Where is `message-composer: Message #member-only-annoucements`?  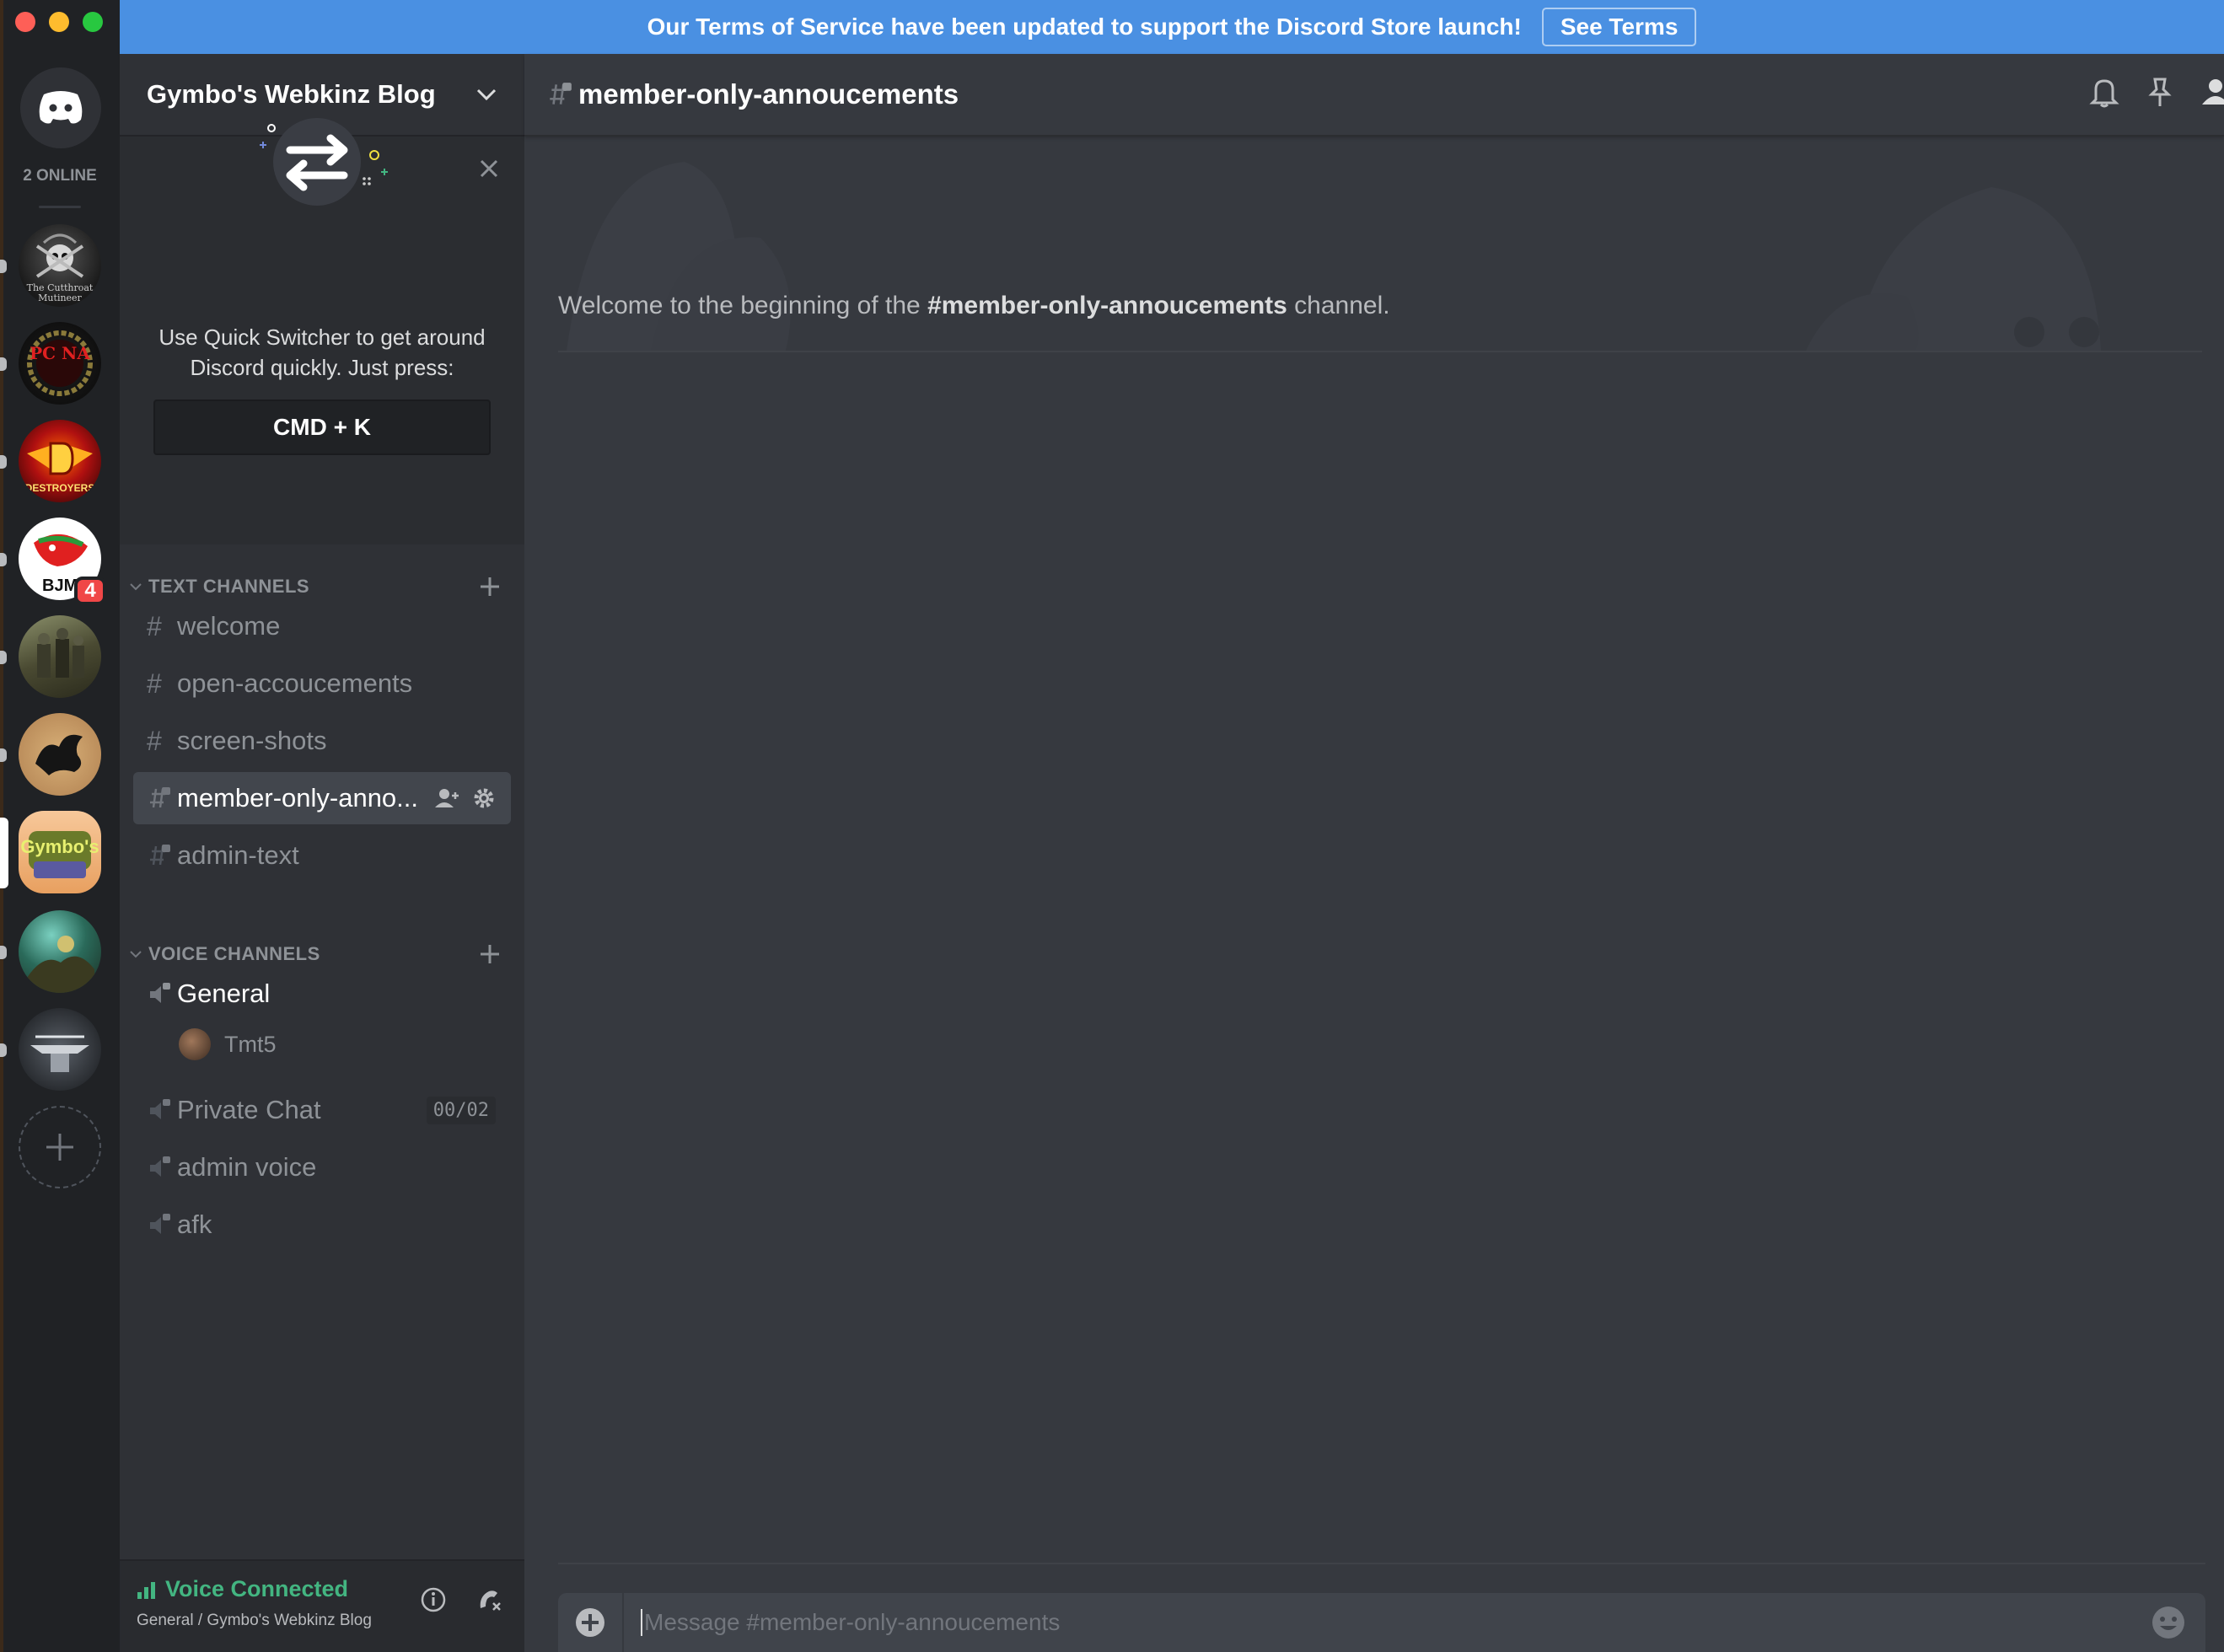
message-composer: Message #member-only-annoucements is located at coordinates (1381, 1622).